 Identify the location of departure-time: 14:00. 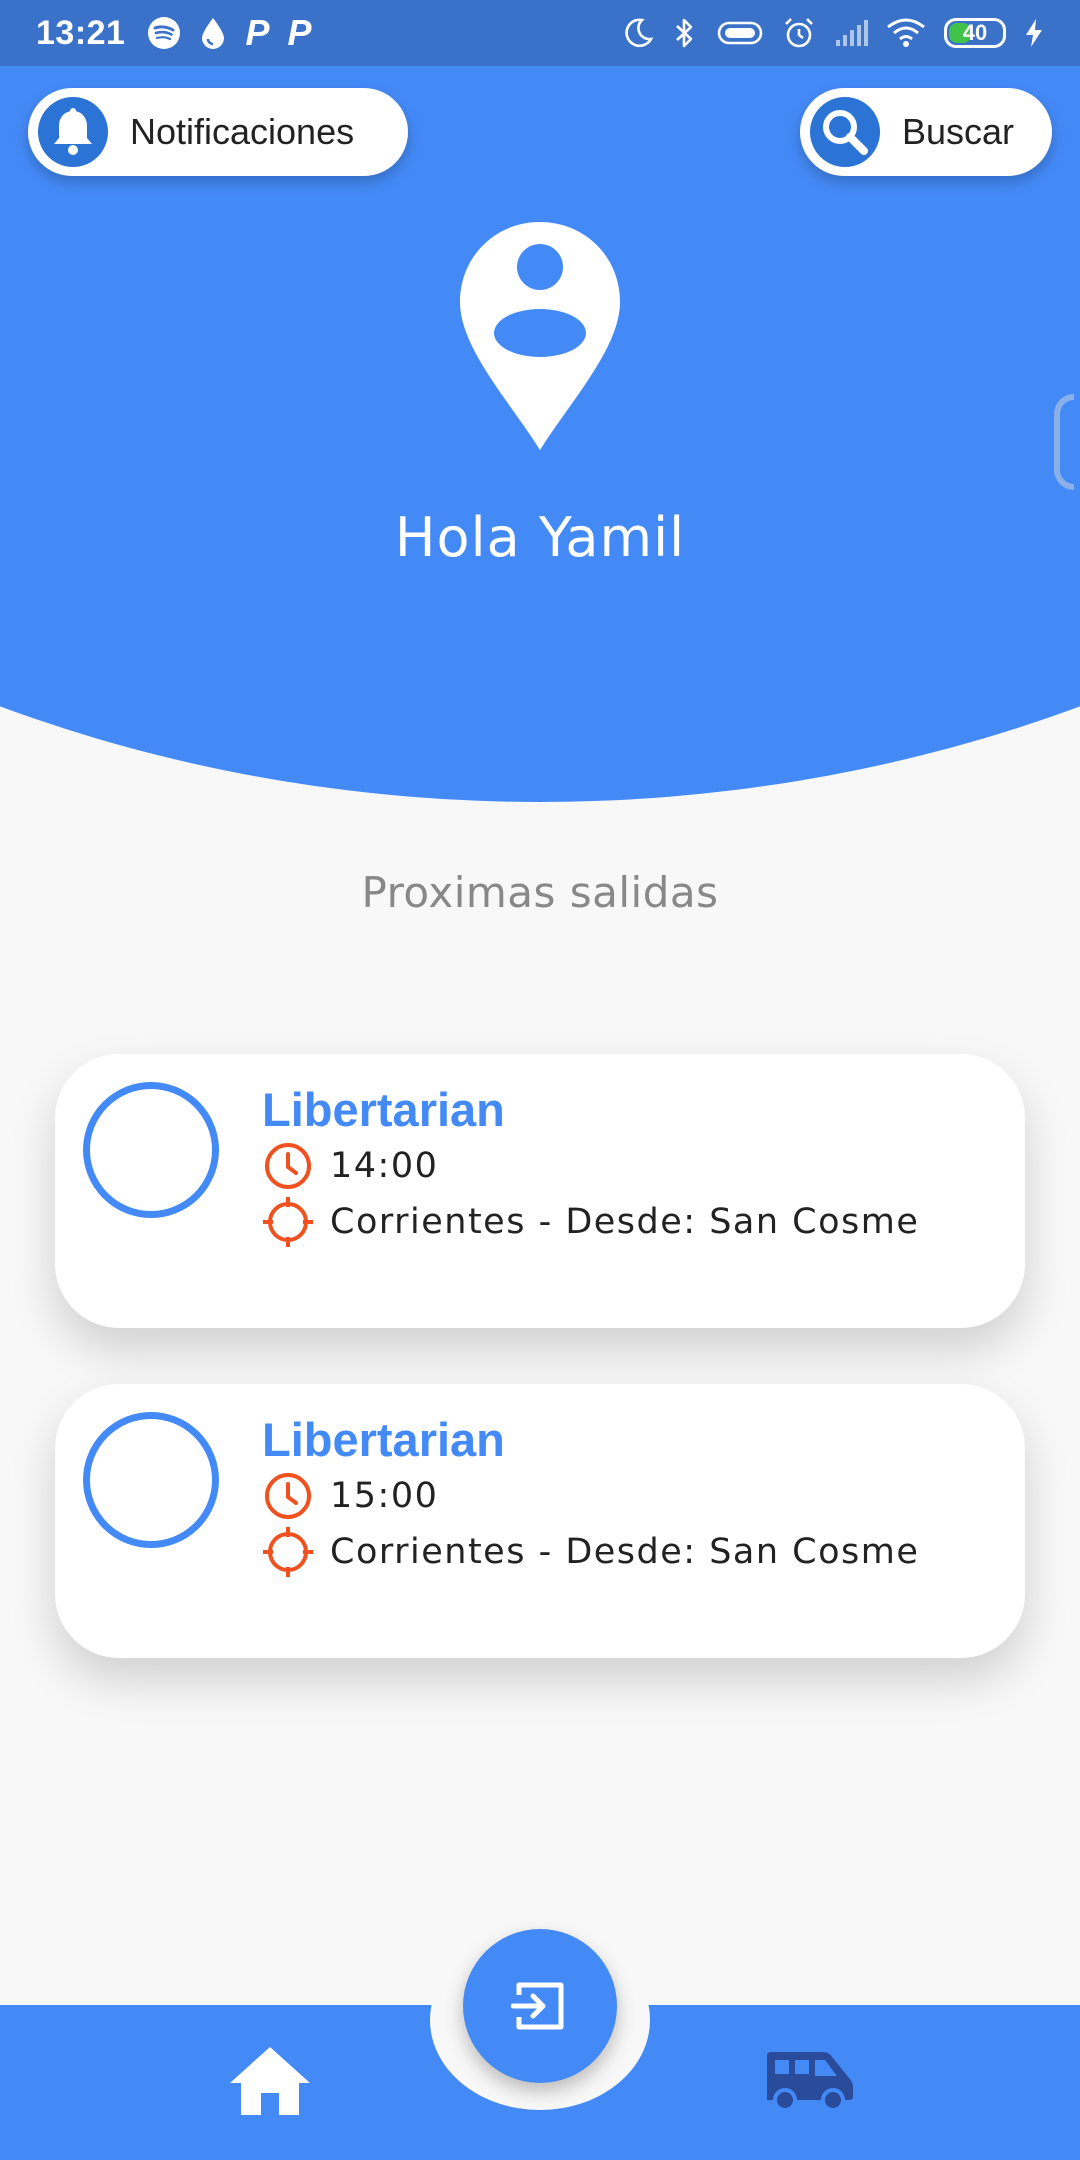
(384, 1166).